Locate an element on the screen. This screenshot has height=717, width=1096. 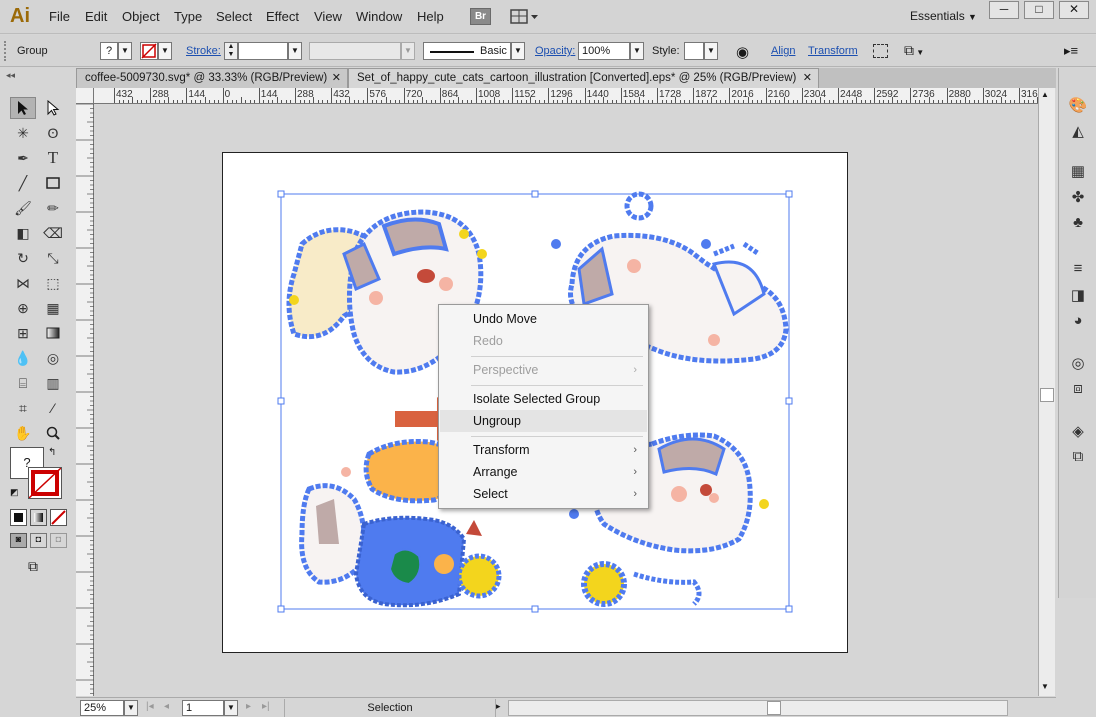
slice-tool-icon: ⁄ is located at coordinates (53, 408).